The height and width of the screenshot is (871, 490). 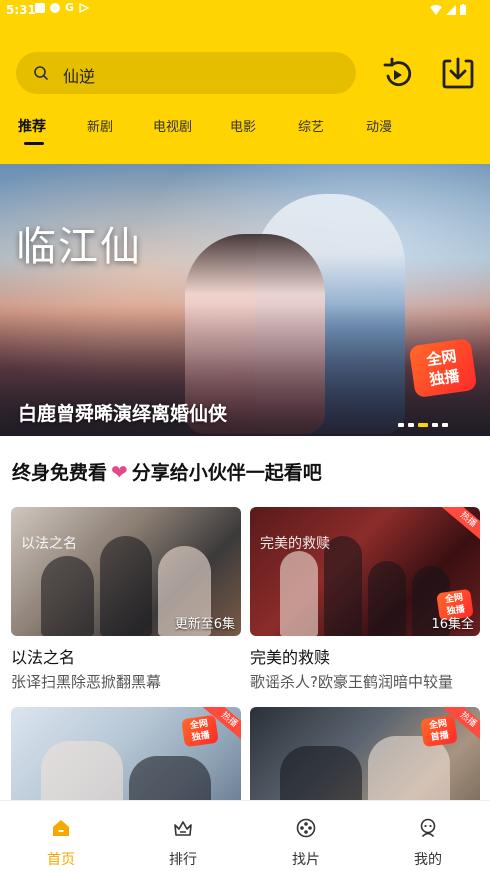 I want to click on download-notification-icon, so click(x=55, y=8).